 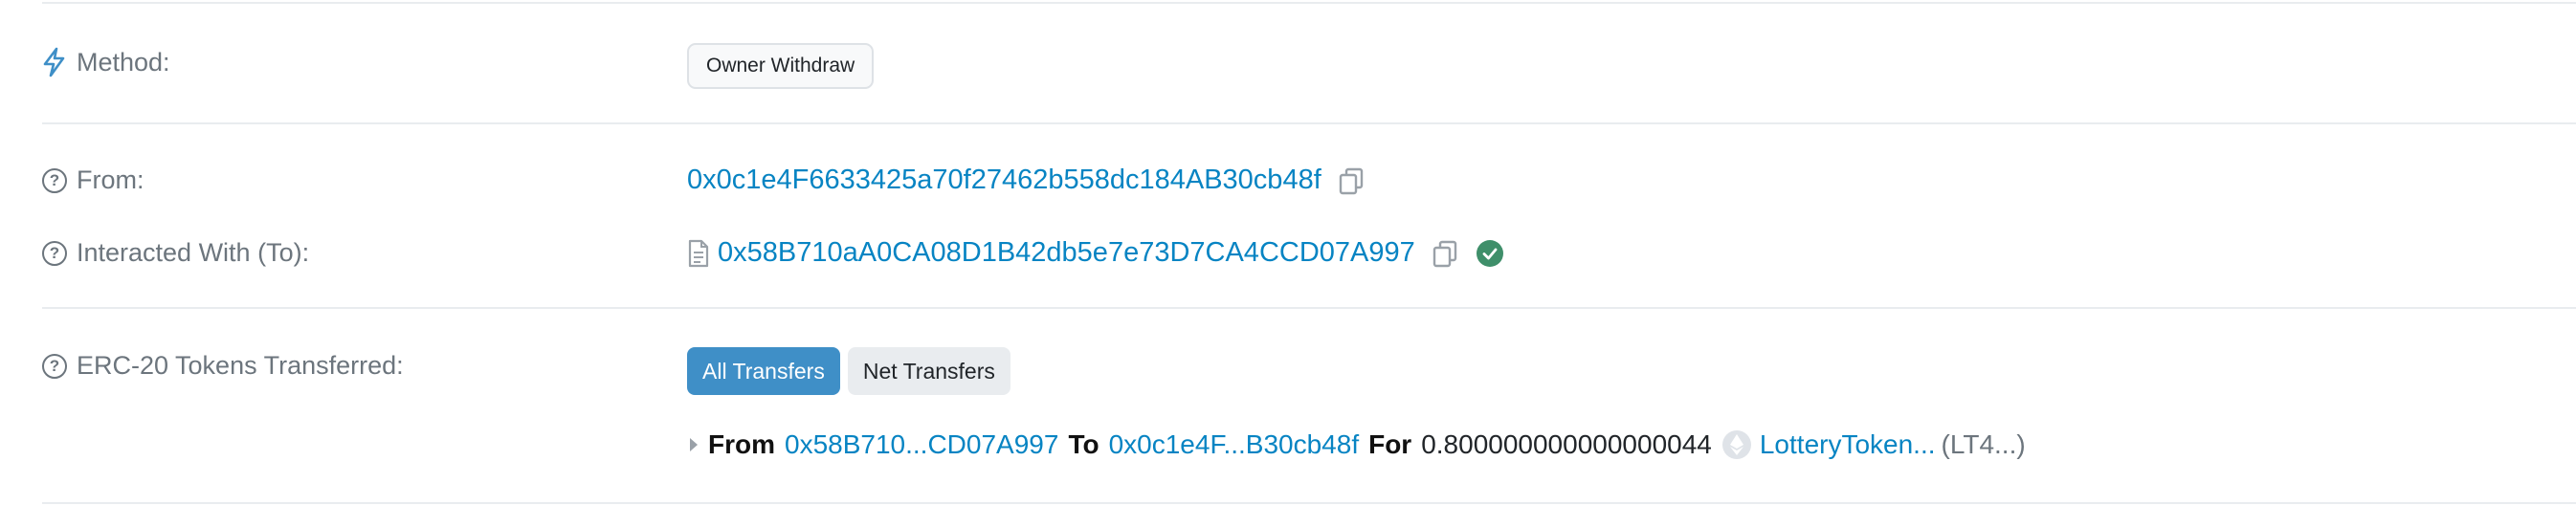 What do you see at coordinates (1390, 444) in the screenshot?
I see `transfer-for-word: For` at bounding box center [1390, 444].